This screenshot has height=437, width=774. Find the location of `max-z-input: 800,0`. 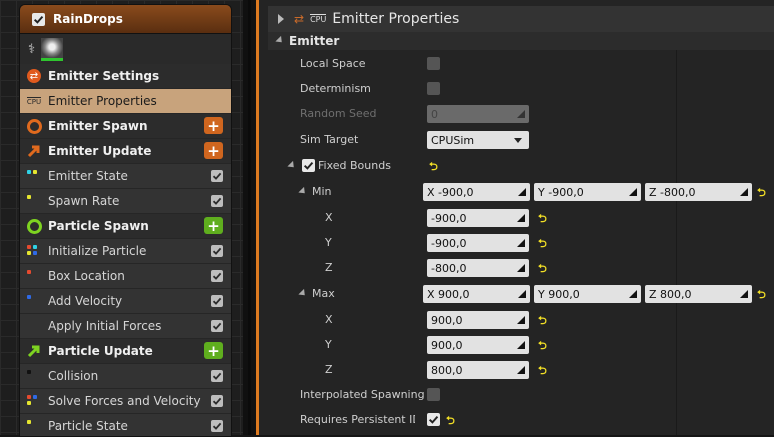

max-z-input: 800,0 is located at coordinates (478, 370).